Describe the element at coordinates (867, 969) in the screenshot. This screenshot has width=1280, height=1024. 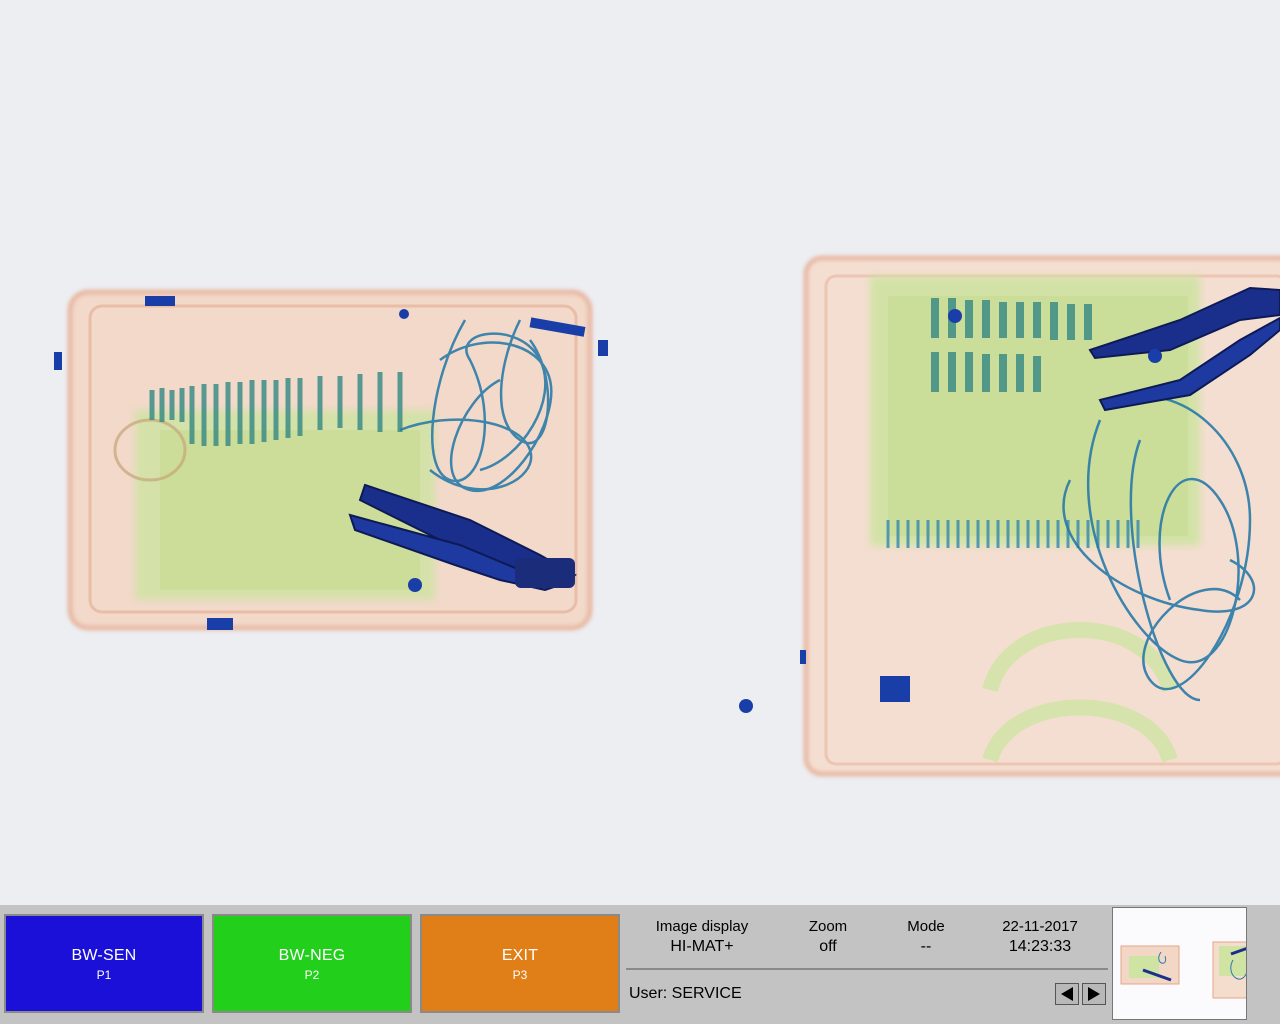
I see `status-divider` at that location.